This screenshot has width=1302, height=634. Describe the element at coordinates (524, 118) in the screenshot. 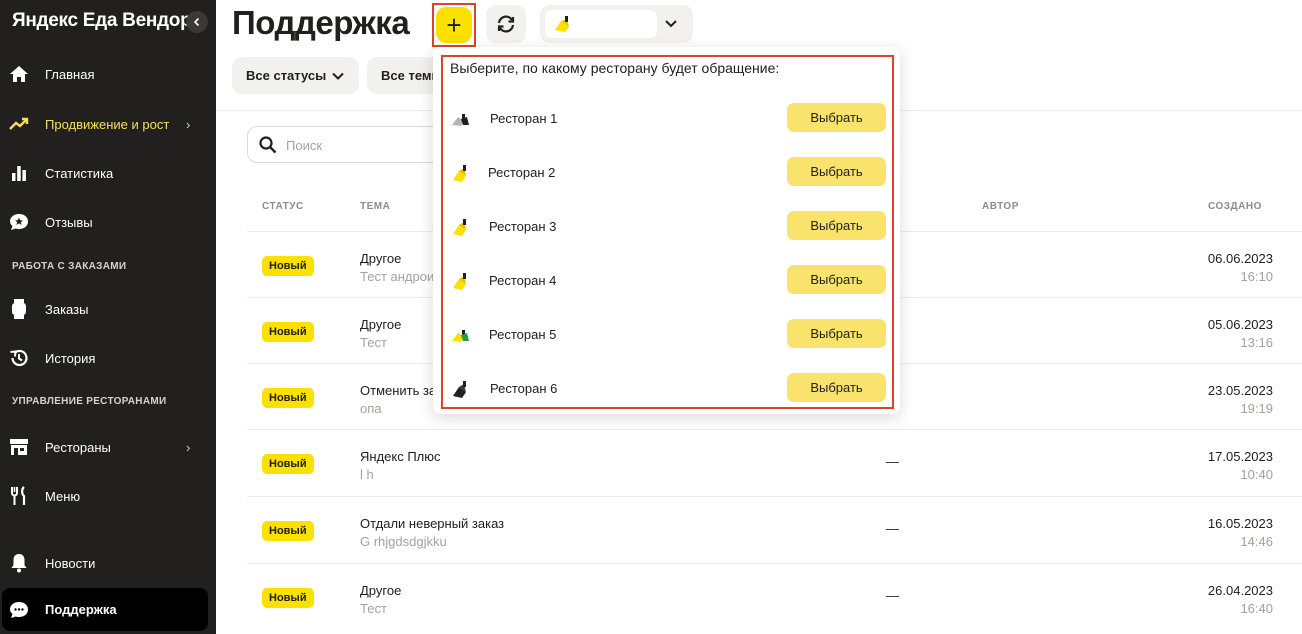

I see `restaurant-name: Ресторан 1` at that location.